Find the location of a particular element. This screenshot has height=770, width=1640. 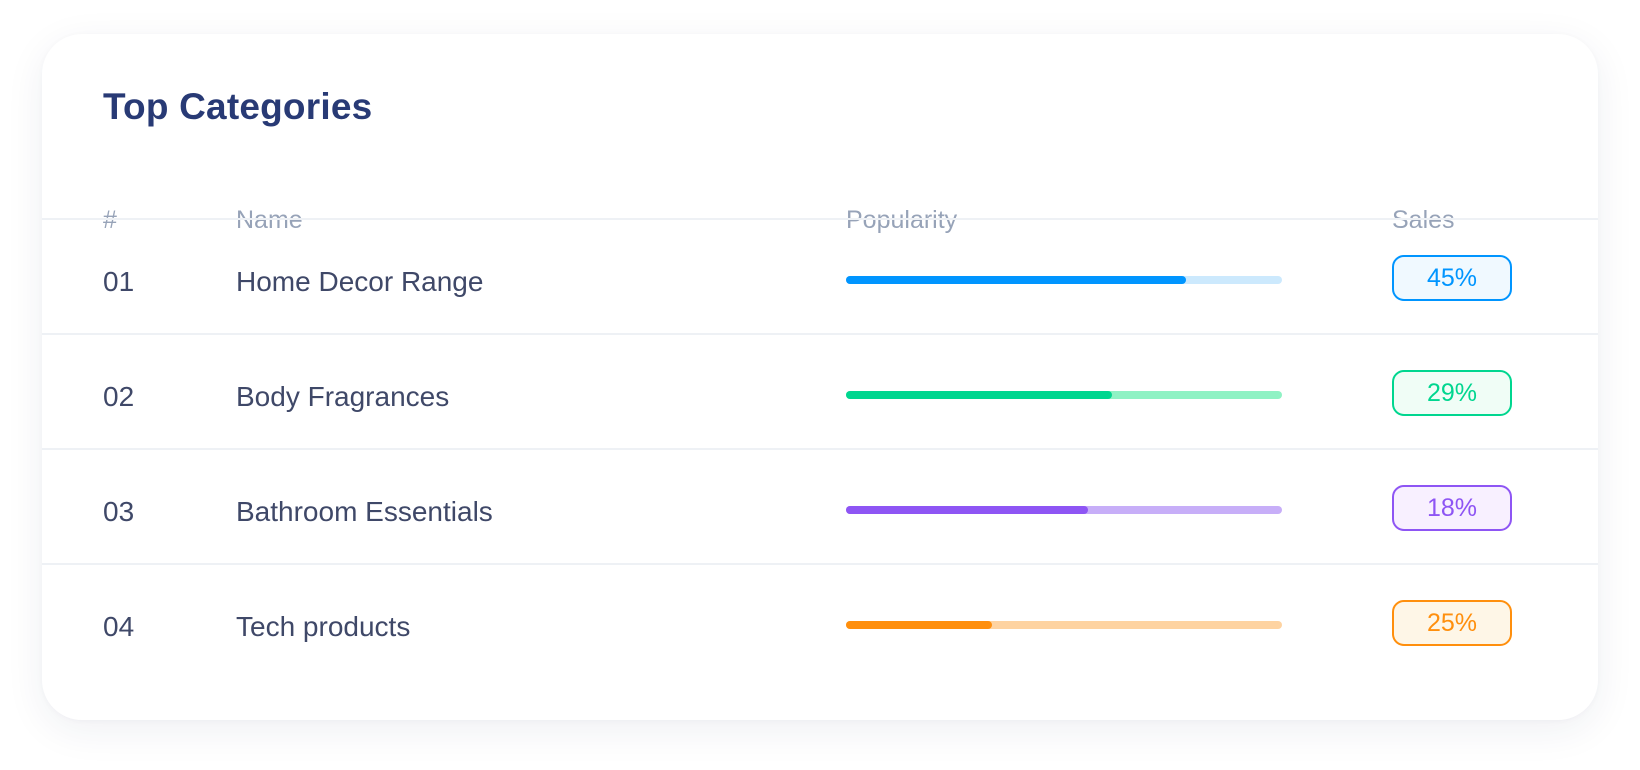

card-title: Top Categories is located at coordinates (238, 106).